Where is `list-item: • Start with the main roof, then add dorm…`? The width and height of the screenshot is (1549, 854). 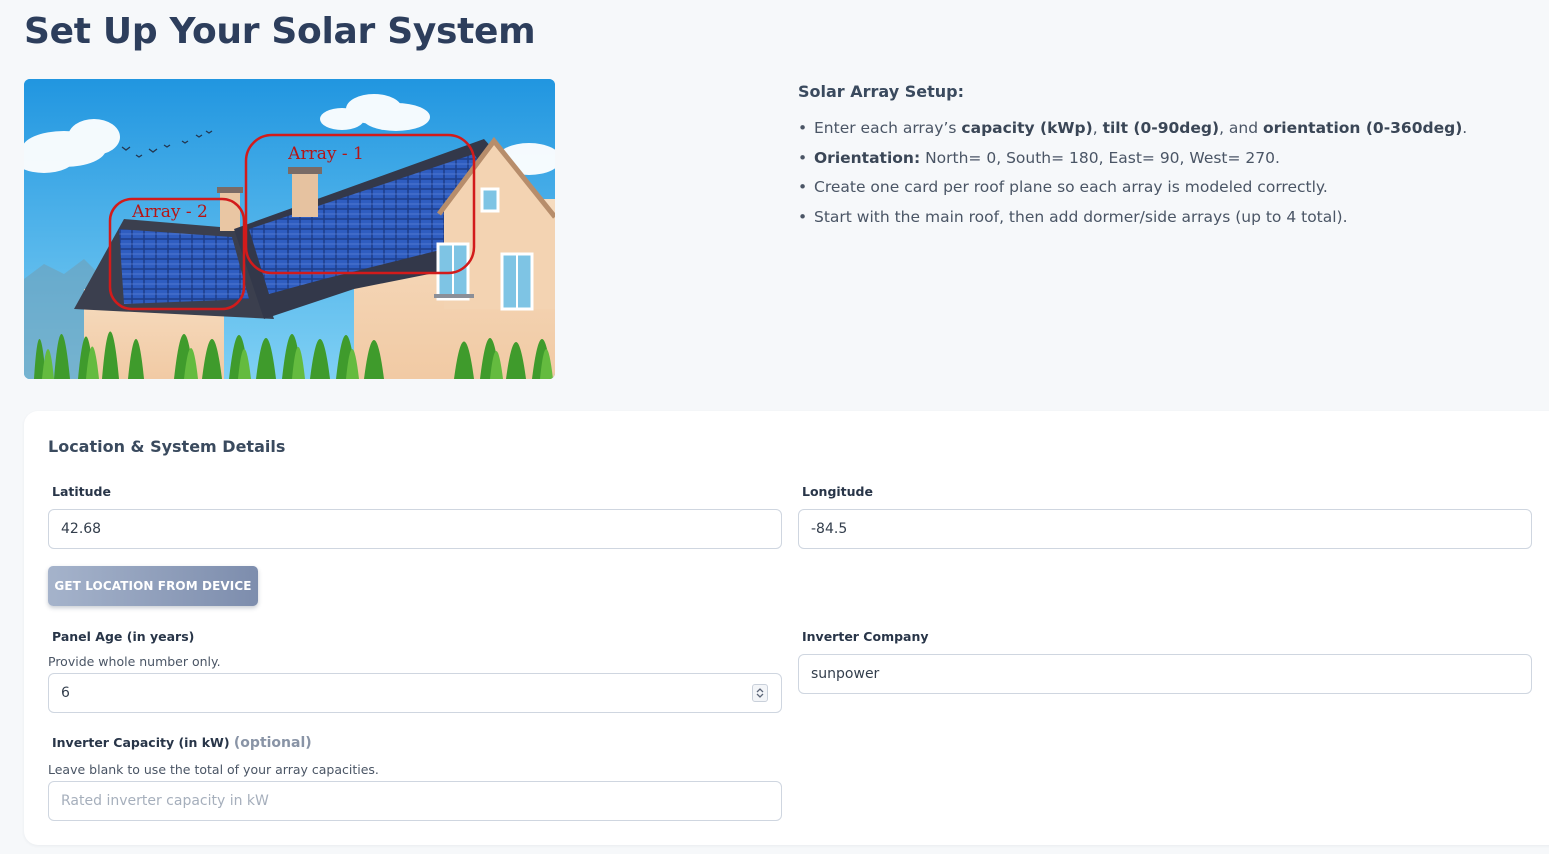 list-item: • Start with the main roof, then add dorm… is located at coordinates (1158, 218).